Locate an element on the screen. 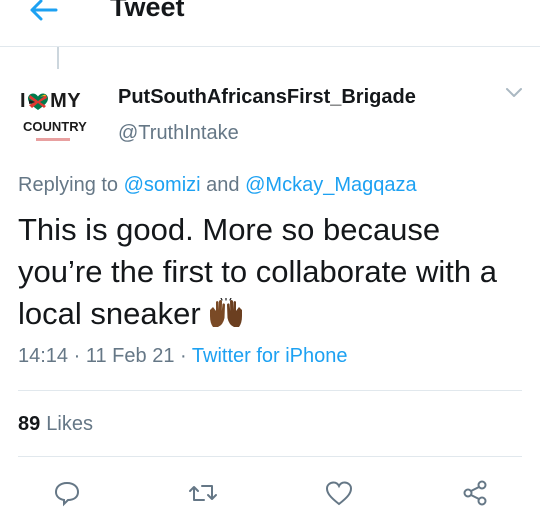 This screenshot has height=508, width=540. author-display-name: PutSouthAfricansFirst_Brigade is located at coordinates (267, 97).